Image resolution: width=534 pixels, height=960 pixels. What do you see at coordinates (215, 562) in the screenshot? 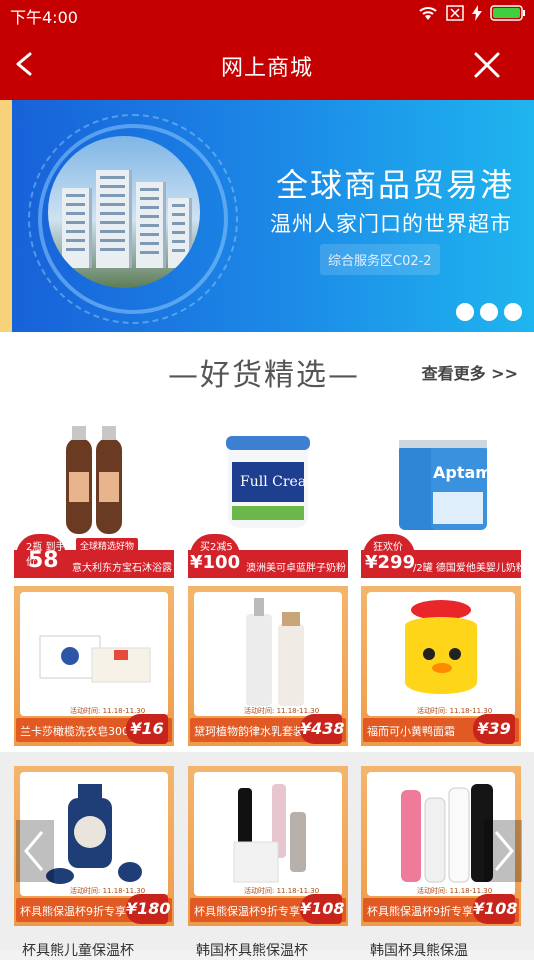
I see `price-value: ¥100` at bounding box center [215, 562].